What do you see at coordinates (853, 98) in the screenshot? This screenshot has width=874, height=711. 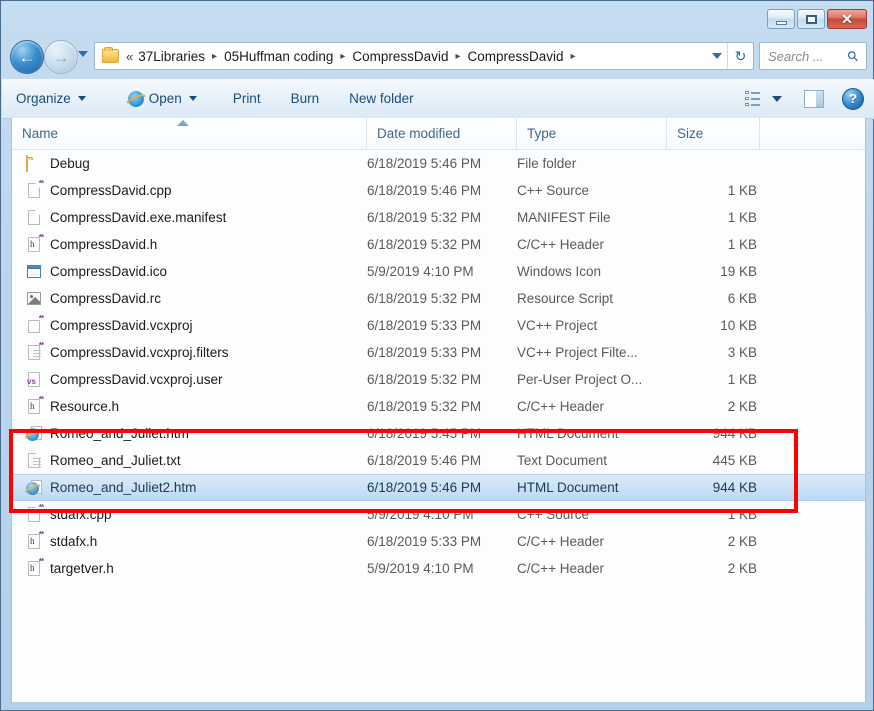 I see `help-icon: ?` at bounding box center [853, 98].